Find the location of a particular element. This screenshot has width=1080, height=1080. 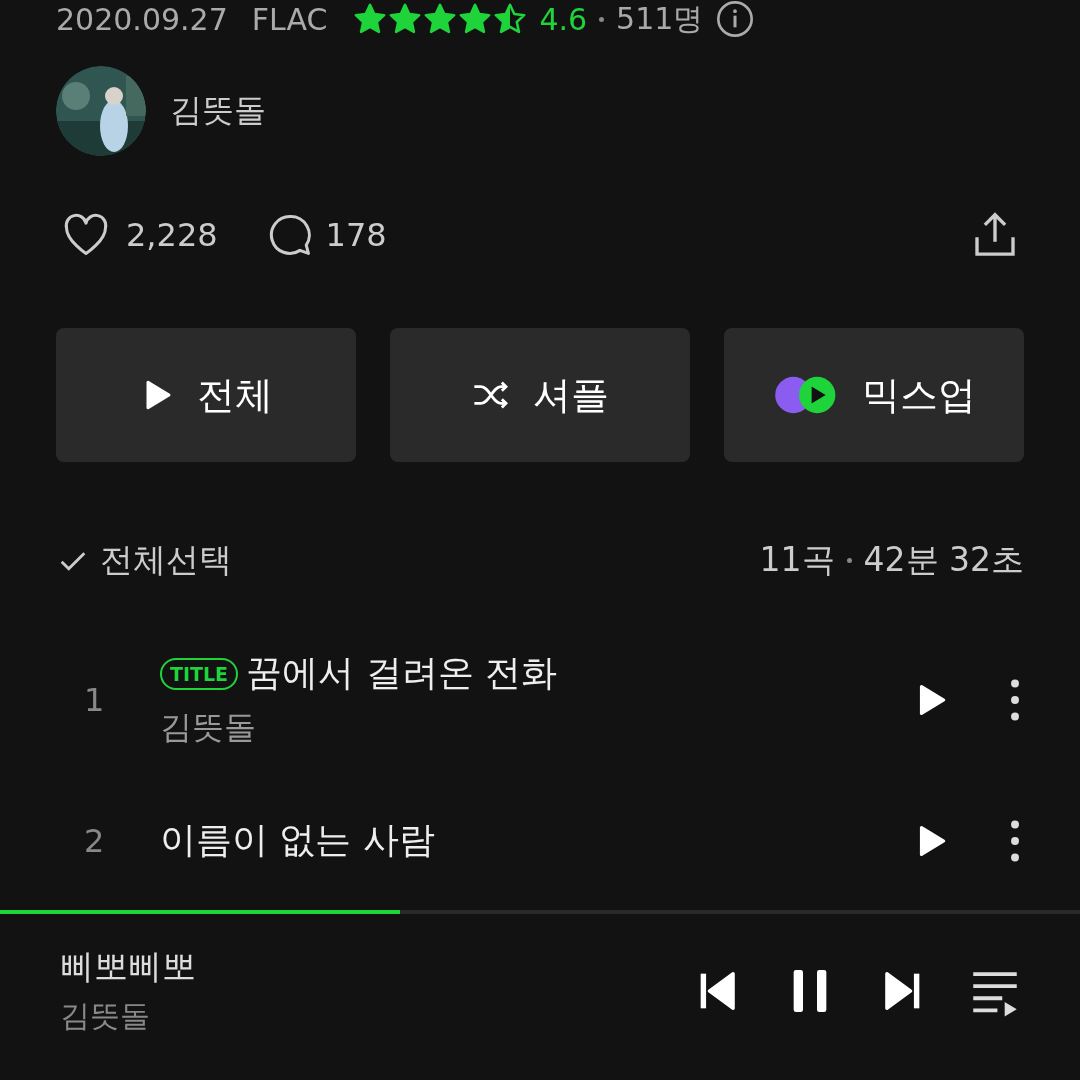

play-button: 전체 is located at coordinates (206, 395).